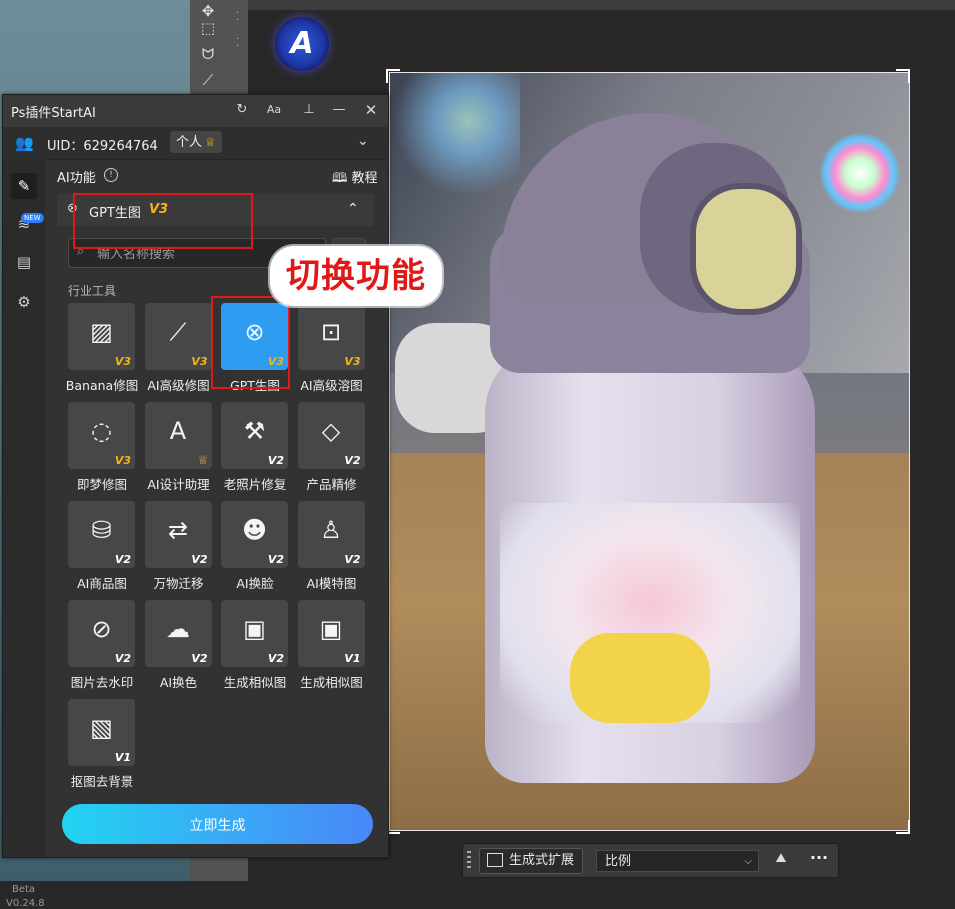 The image size is (955, 909). Describe the element at coordinates (53, 113) in the screenshot. I see `panel-title: Ps插件StartAI` at that location.